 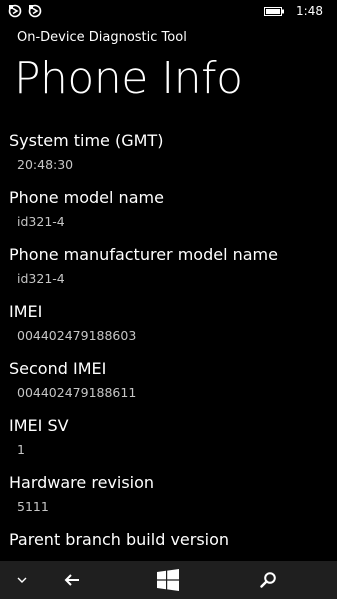 I want to click on status-bar: 1:48, so click(x=168, y=12).